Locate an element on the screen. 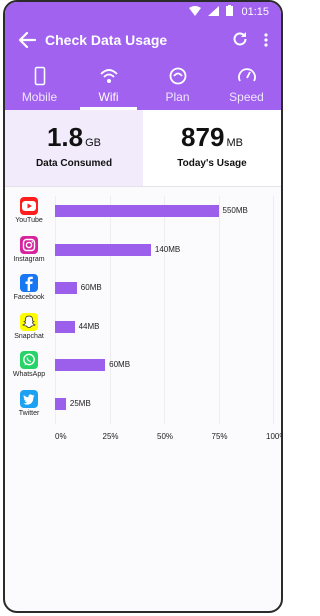 The height and width of the screenshot is (616, 320). x-tick-label: 100% is located at coordinates (273, 436).